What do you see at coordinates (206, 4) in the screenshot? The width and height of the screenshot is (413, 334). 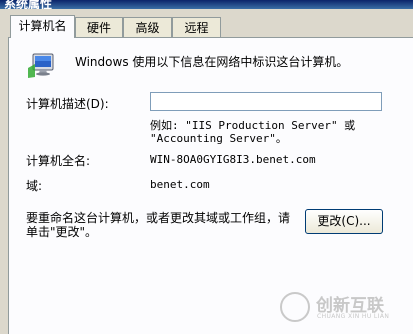 I see `window-title-bar: 系统属性` at bounding box center [206, 4].